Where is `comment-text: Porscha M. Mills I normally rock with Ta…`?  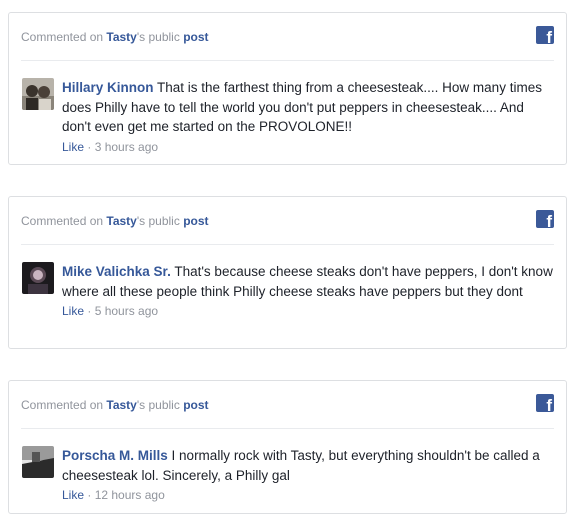 comment-text: Porscha M. Mills I normally rock with Ta… is located at coordinates (308, 465).